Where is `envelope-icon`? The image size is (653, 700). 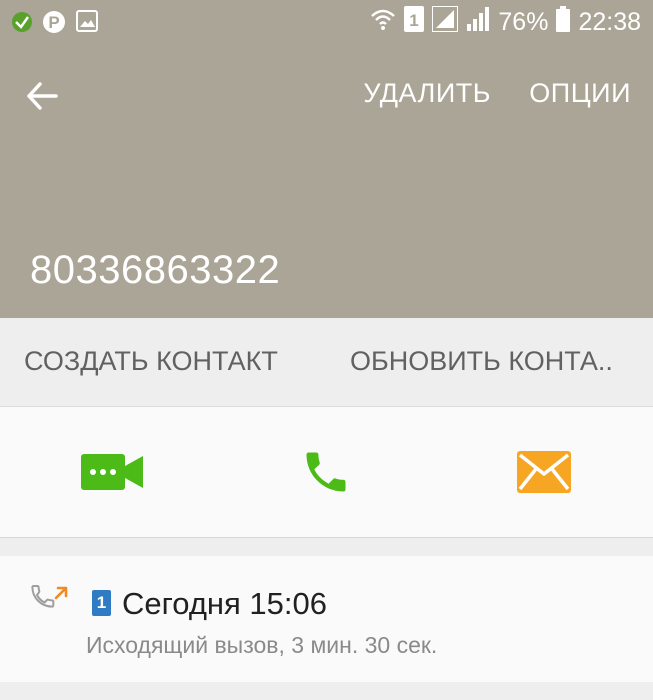 envelope-icon is located at coordinates (544, 472).